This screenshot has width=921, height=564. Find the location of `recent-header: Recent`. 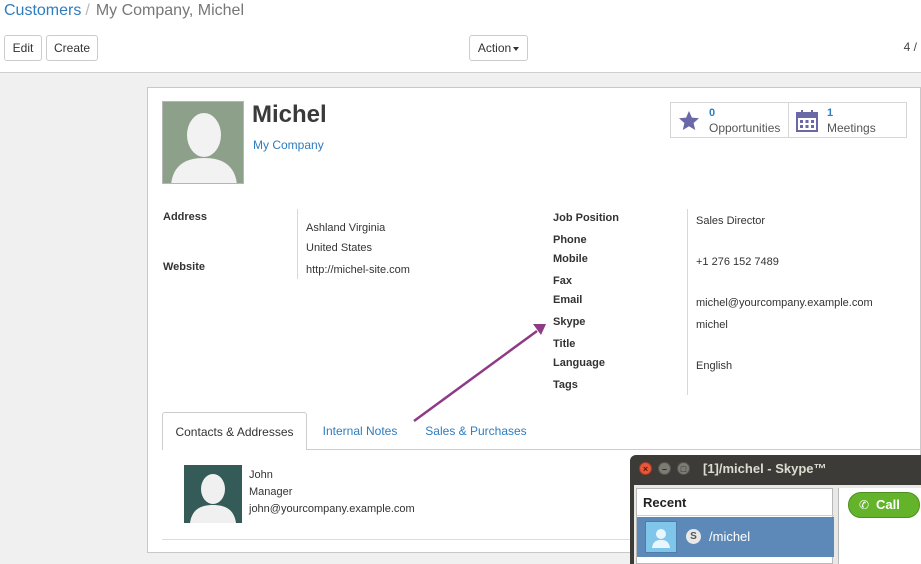

recent-header: Recent is located at coordinates (665, 502).